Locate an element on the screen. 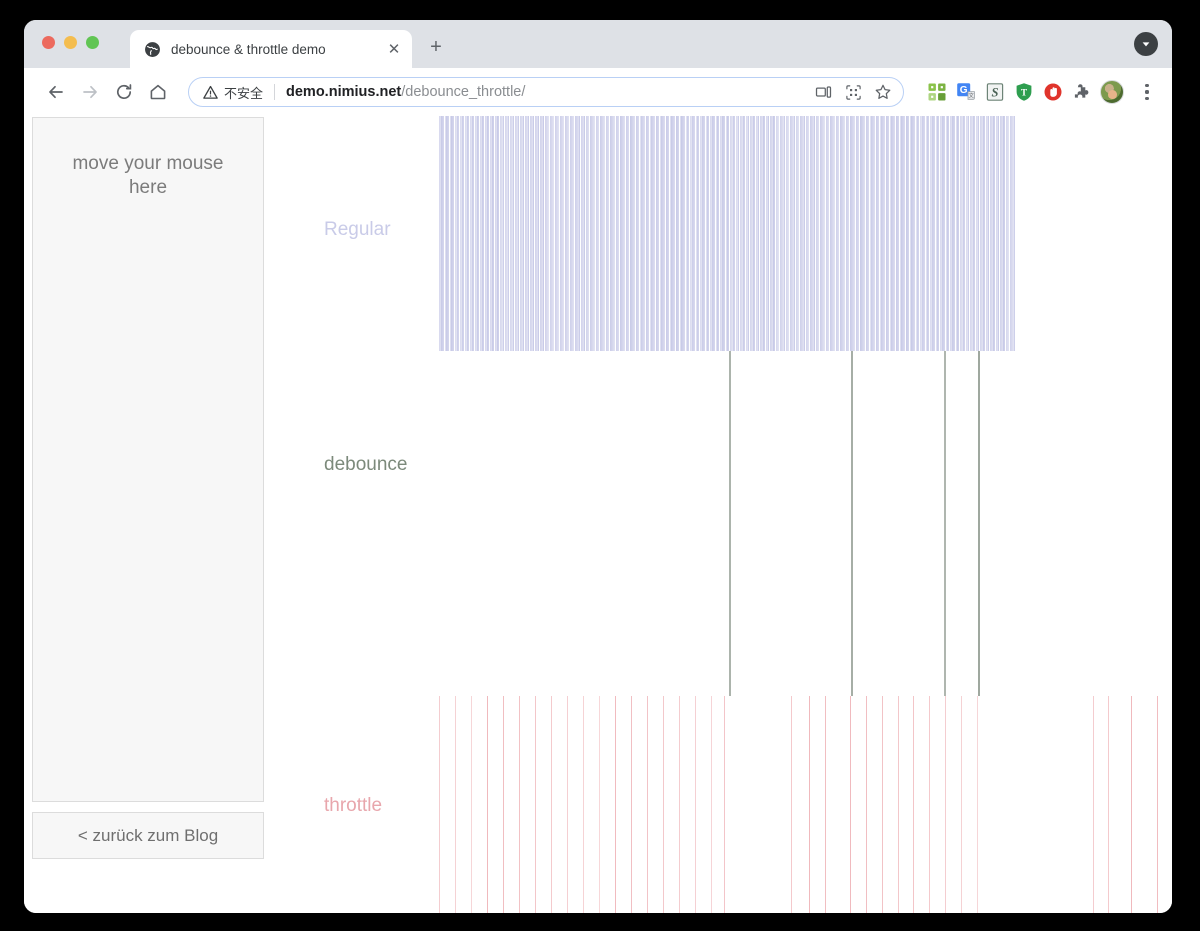  track-debounce-label: debounce is located at coordinates (366, 464).